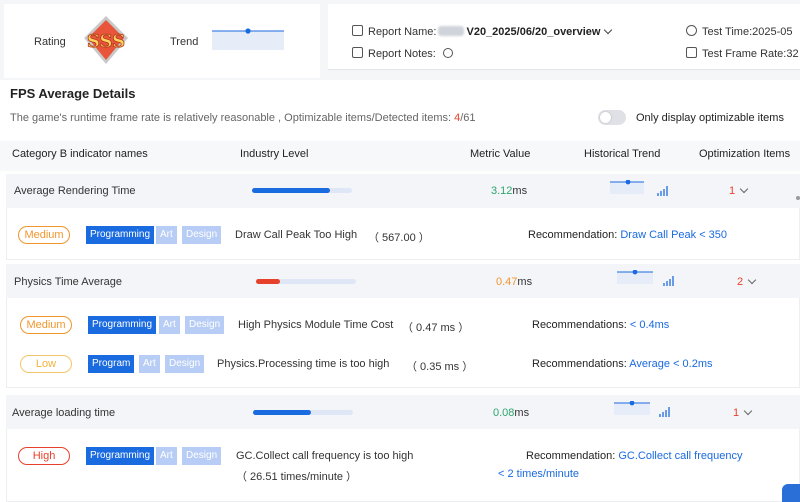  What do you see at coordinates (111, 364) in the screenshot?
I see `tag-program: Program` at bounding box center [111, 364].